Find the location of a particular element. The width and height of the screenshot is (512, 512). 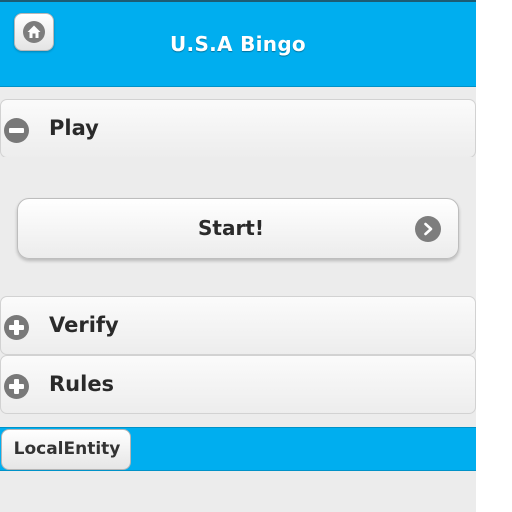

start-button: Start! is located at coordinates (238, 228).